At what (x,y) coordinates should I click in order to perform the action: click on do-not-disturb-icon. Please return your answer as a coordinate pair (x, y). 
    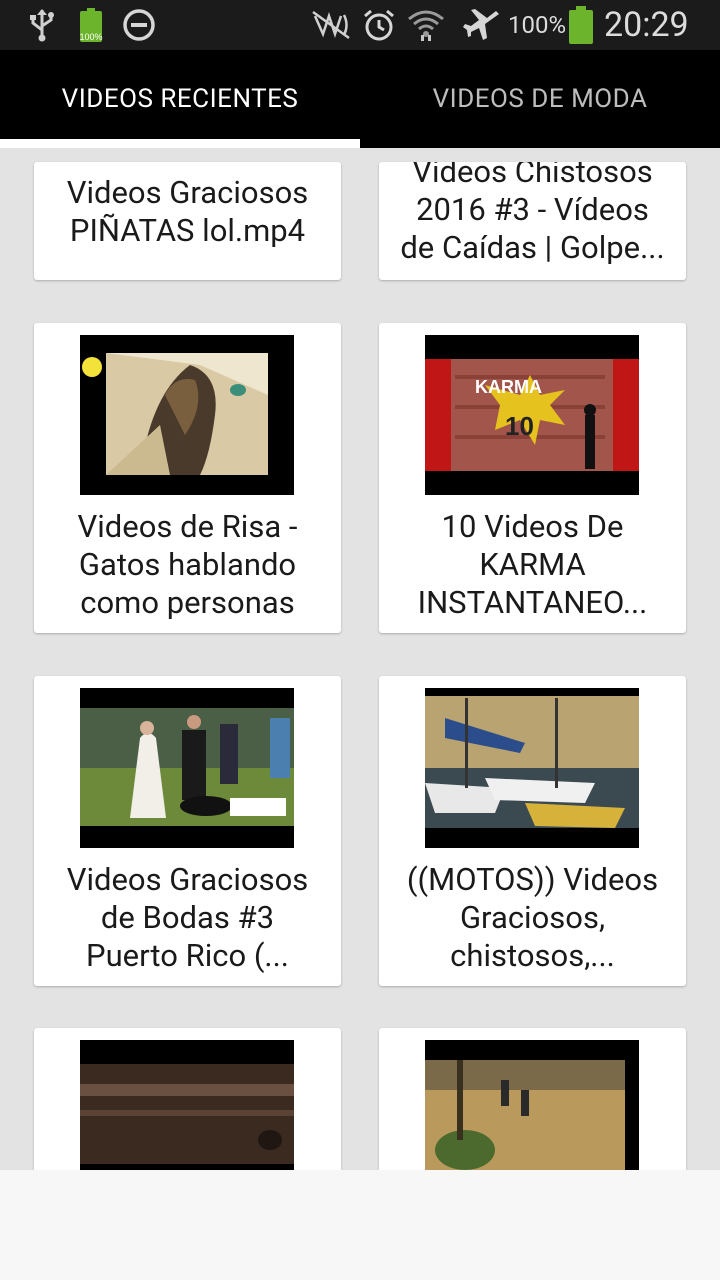
    Looking at the image, I should click on (139, 25).